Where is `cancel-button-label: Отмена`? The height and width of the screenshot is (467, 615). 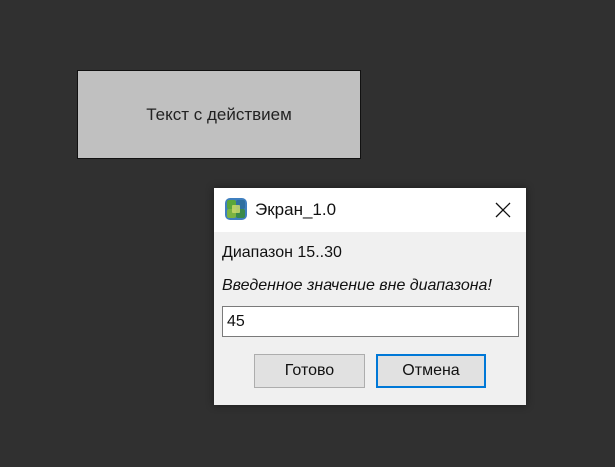 cancel-button-label: Отмена is located at coordinates (431, 370).